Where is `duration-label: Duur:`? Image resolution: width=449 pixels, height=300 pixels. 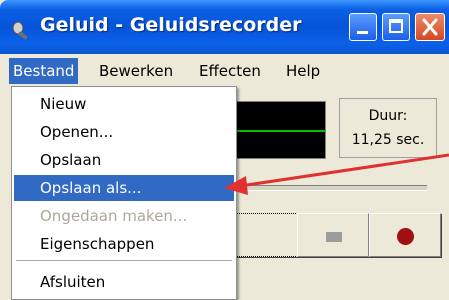
duration-label: Duur: is located at coordinates (388, 116).